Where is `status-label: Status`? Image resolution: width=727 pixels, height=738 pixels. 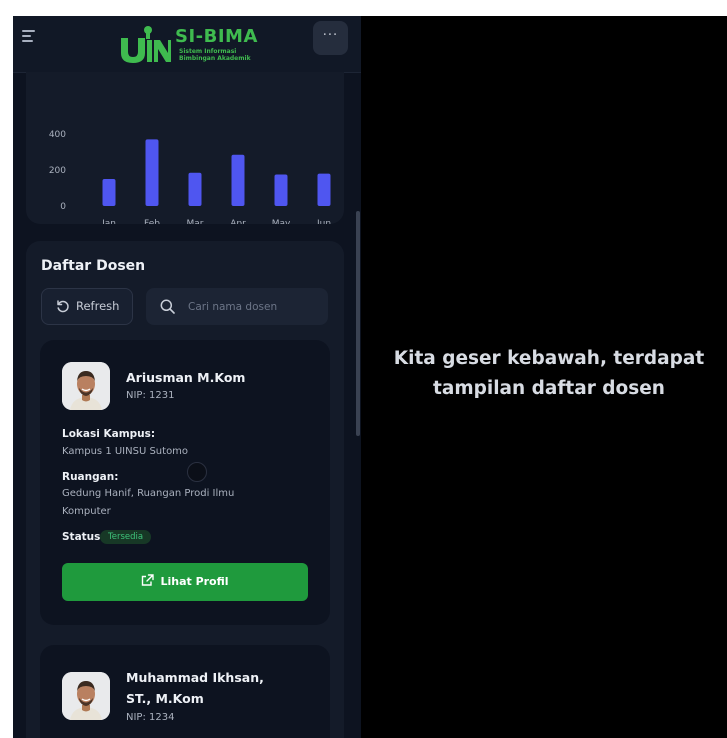
status-label: Status is located at coordinates (81, 537).